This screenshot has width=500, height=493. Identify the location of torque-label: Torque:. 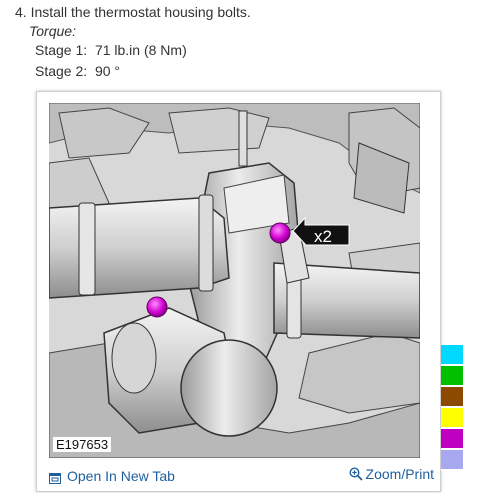
(52, 31).